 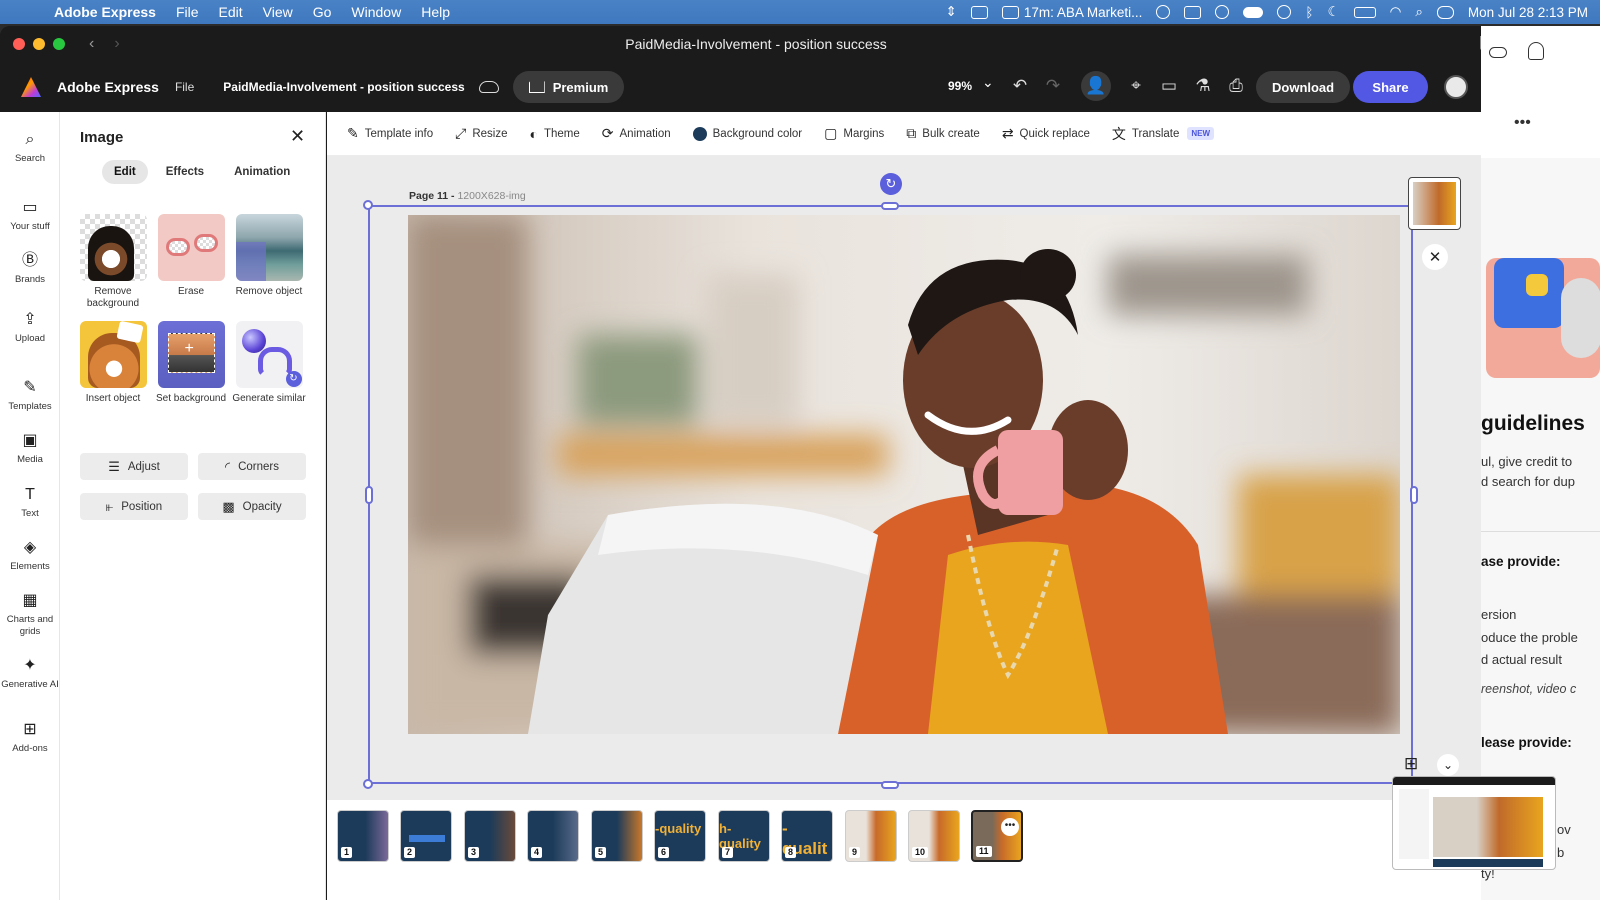 What do you see at coordinates (555, 134) in the screenshot?
I see `theme-button: ◐ Theme` at bounding box center [555, 134].